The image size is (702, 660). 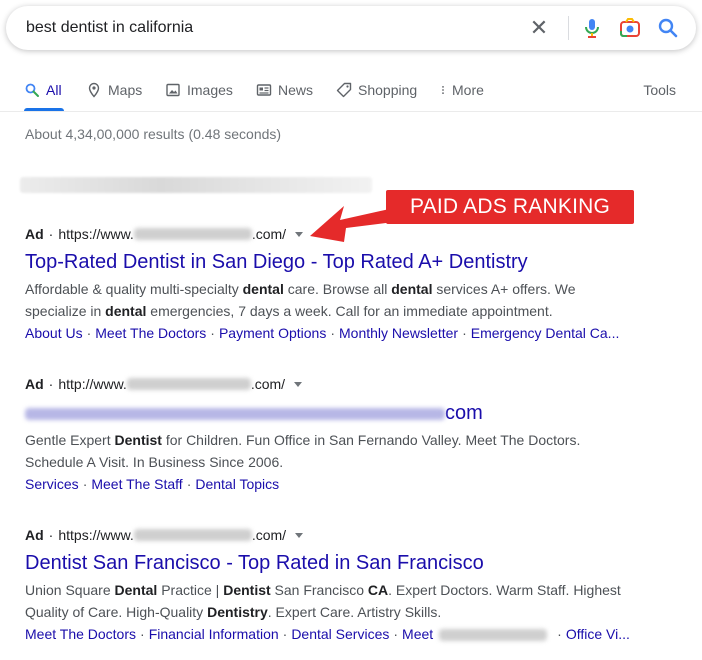 I want to click on tab-shopping: Shopping, so click(x=376, y=90).